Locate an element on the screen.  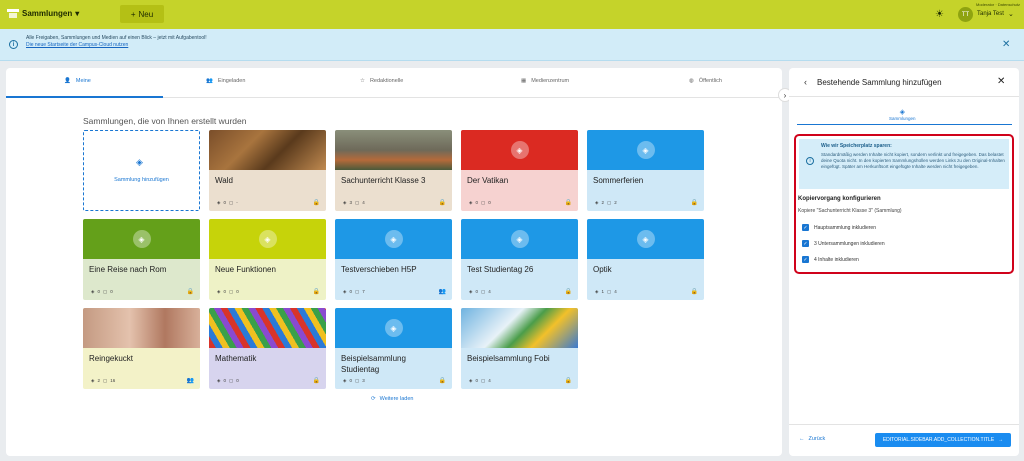
tab-redaktionelle: ☆ Redaktionelle is located at coordinates (381, 81).